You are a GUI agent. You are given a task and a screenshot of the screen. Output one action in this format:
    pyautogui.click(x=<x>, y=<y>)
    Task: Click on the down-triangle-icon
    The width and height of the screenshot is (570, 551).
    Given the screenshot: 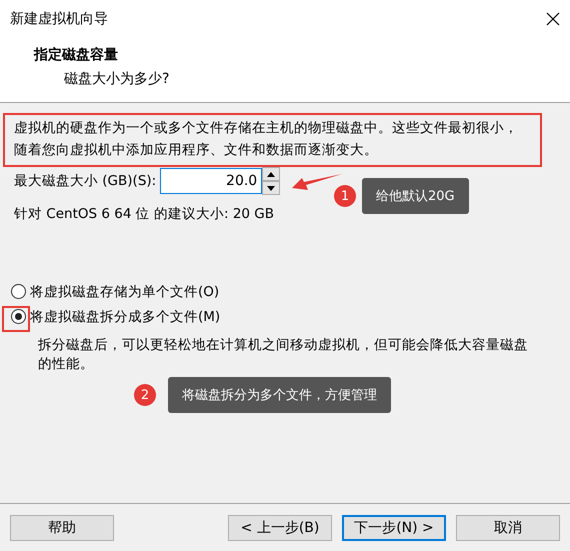 What is the action you would take?
    pyautogui.click(x=271, y=188)
    